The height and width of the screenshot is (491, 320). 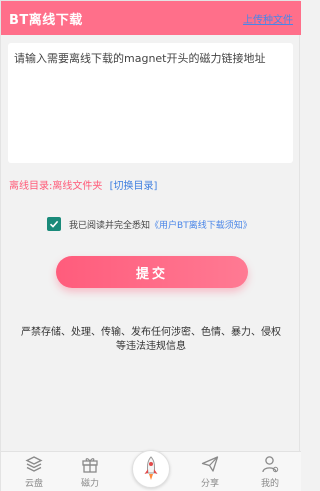 What do you see at coordinates (268, 18) in the screenshot?
I see `upload-torrent-link: 上传种文件` at bounding box center [268, 18].